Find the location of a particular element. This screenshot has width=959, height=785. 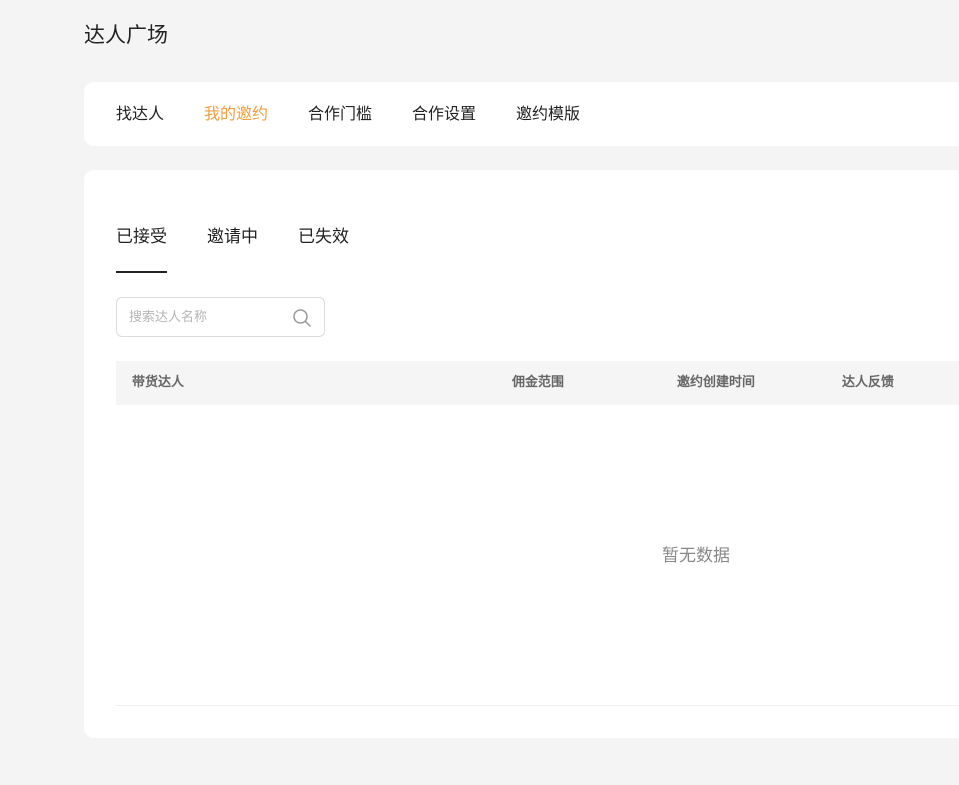

column-header-commission-range: 佣金范围 is located at coordinates (538, 382).